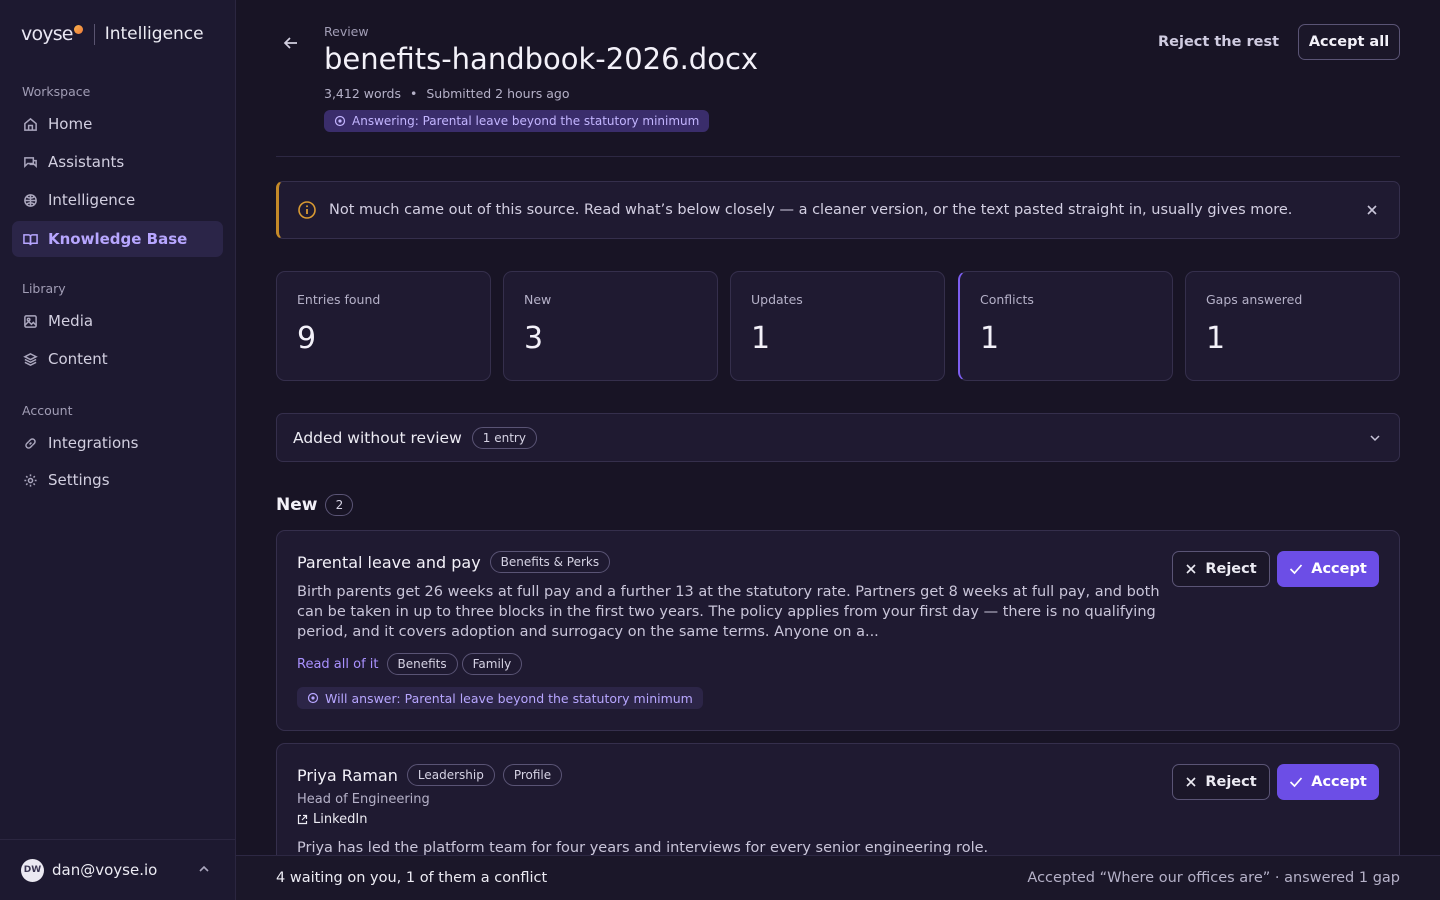 This screenshot has width=1440, height=900. I want to click on brand-logo-mark, so click(78, 29).